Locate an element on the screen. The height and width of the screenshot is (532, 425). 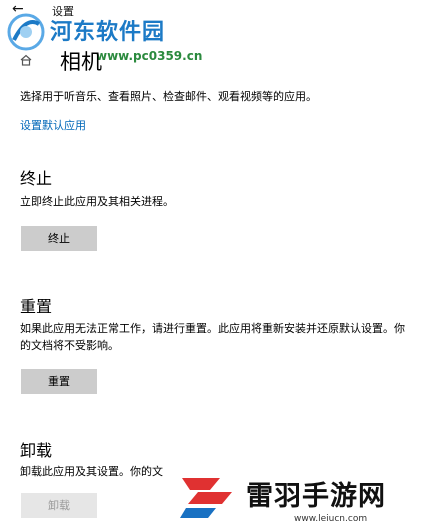
watermark-top: 河东软件园 www.pc0359.cn is located at coordinates (111, 38).